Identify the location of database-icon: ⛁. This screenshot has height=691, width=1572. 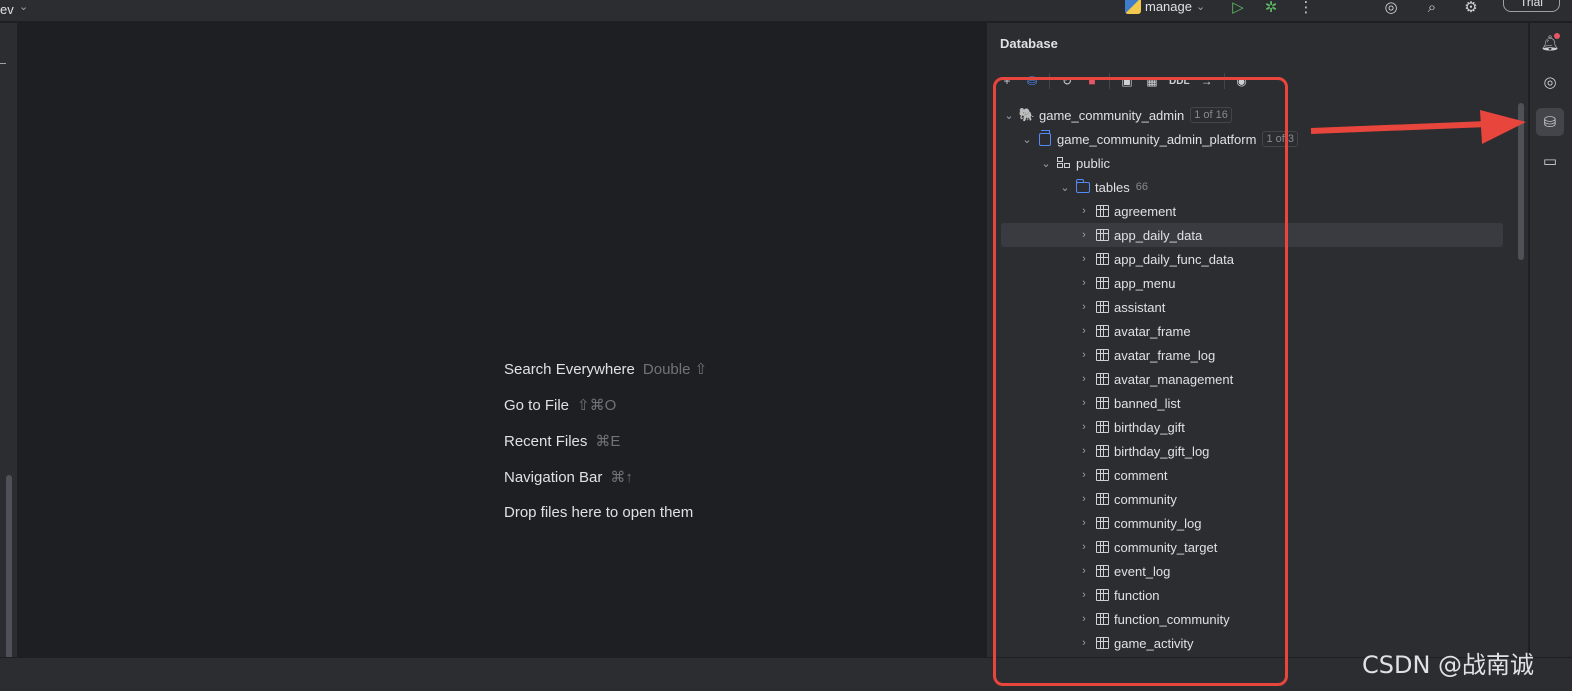
(1550, 122).